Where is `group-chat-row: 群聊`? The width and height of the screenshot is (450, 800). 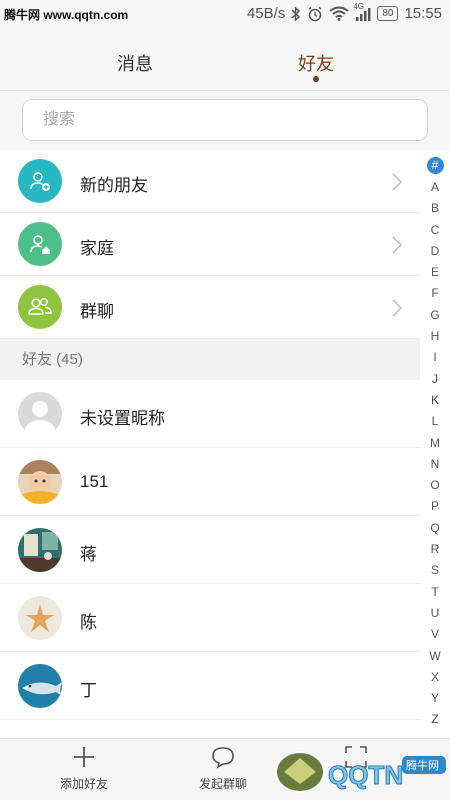 group-chat-row: 群聊 is located at coordinates (210, 307).